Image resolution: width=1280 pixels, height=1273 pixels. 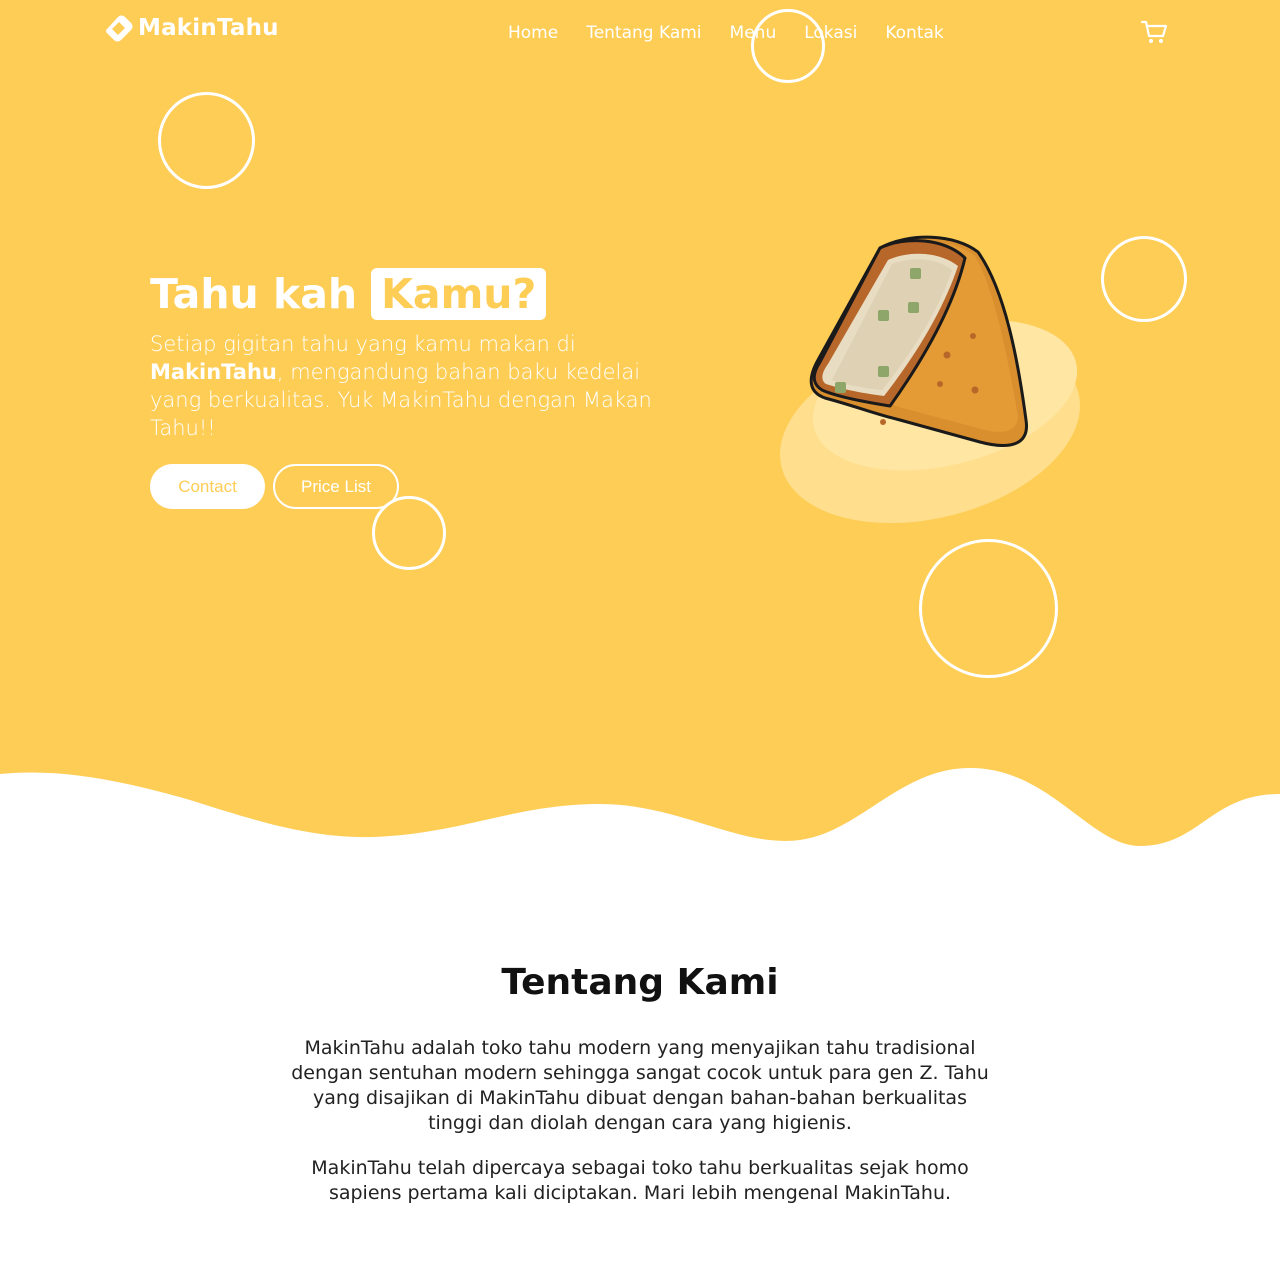 What do you see at coordinates (726, 33) in the screenshot?
I see `main-nav: Home Tentang Kami Menu Lokasi Kontak` at bounding box center [726, 33].